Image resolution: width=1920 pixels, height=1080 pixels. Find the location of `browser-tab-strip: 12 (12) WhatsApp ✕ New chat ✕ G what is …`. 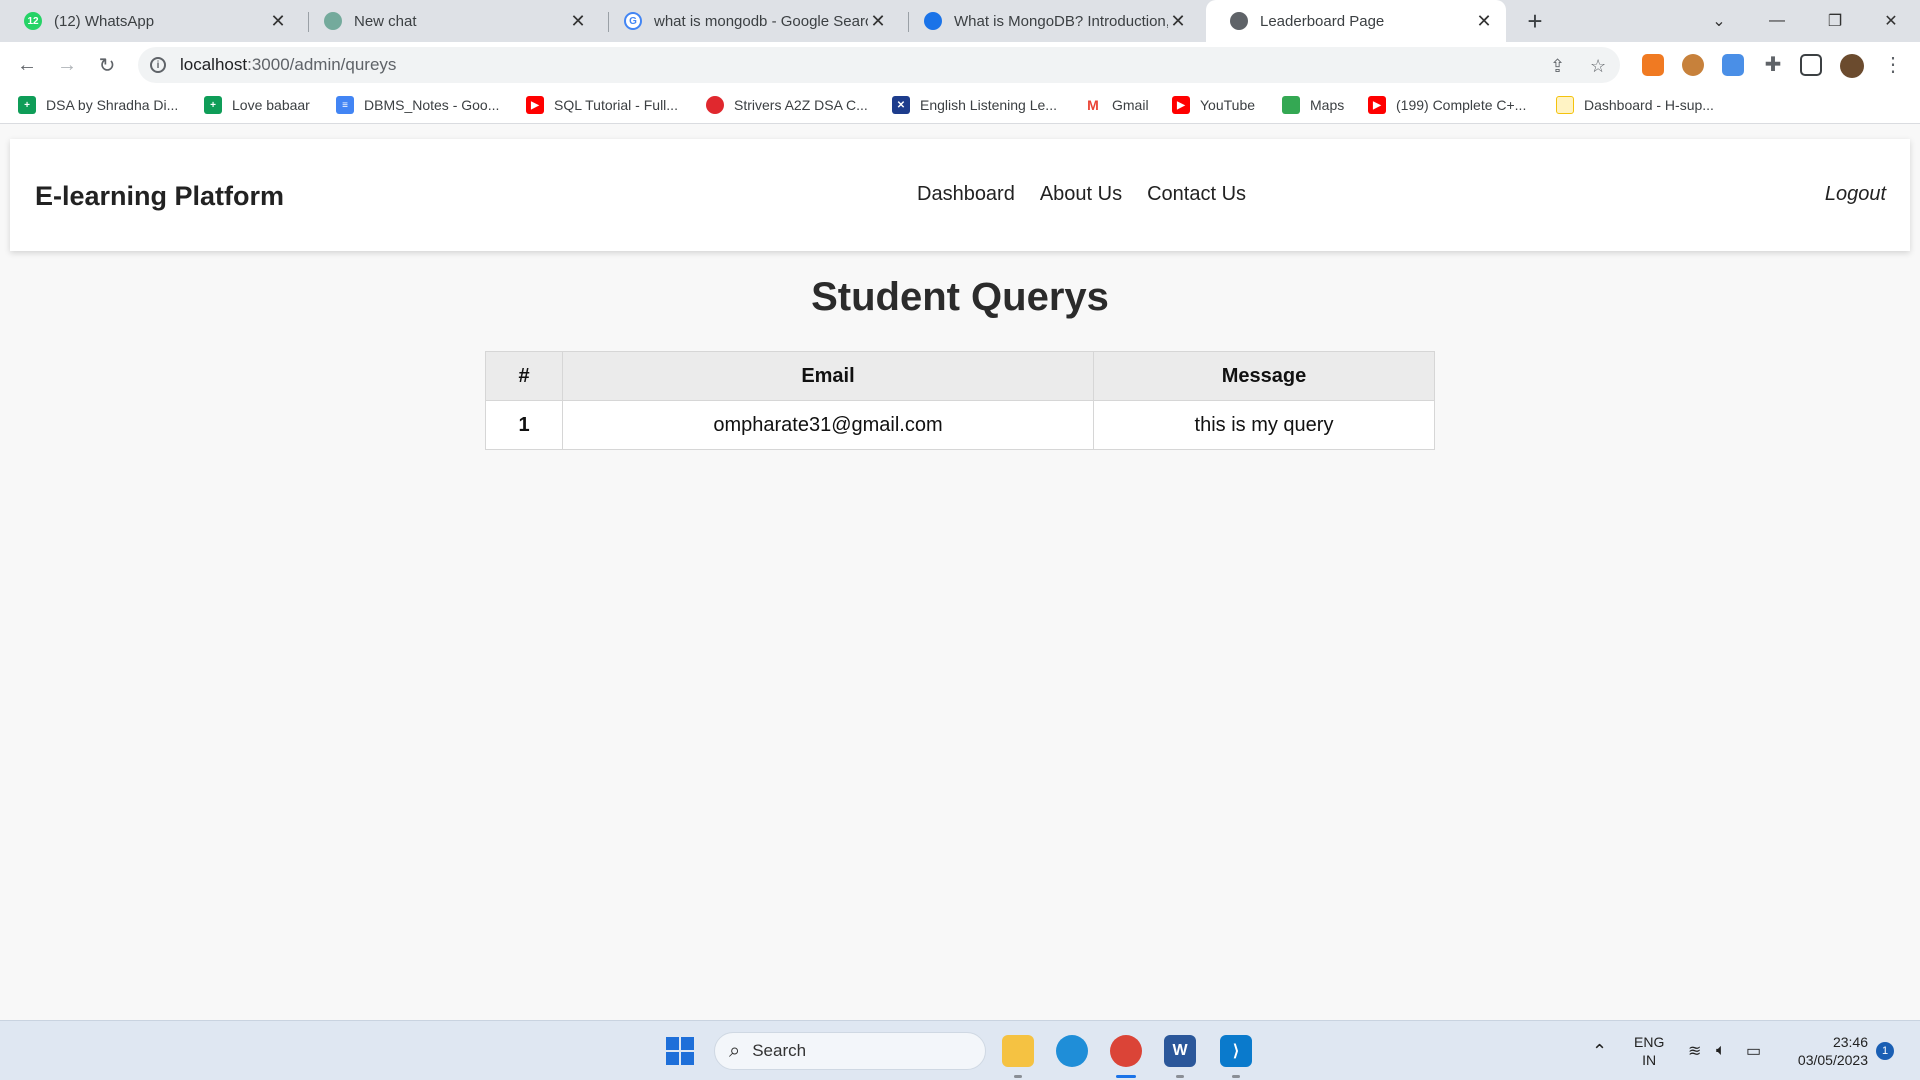

browser-tab-strip: 12 (12) WhatsApp ✕ New chat ✕ G what is … is located at coordinates (960, 21).